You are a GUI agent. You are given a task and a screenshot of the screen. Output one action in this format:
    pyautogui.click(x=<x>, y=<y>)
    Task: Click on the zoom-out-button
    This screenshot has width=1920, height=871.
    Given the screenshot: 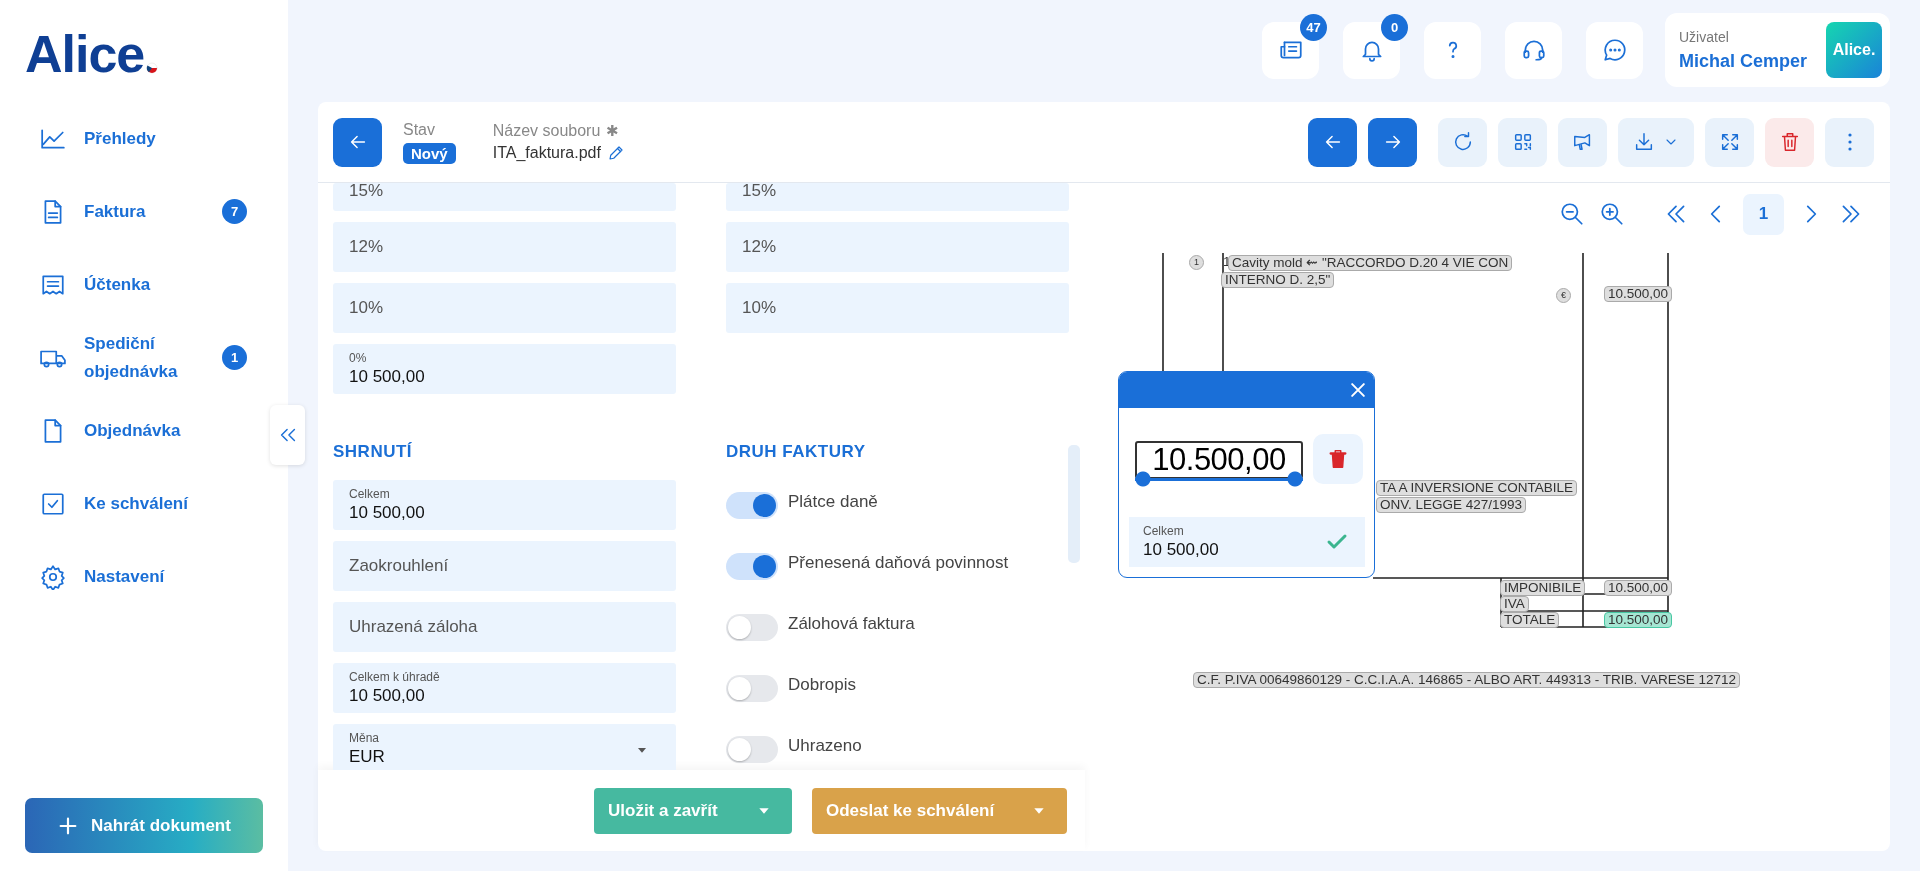 What is the action you would take?
    pyautogui.click(x=1572, y=214)
    